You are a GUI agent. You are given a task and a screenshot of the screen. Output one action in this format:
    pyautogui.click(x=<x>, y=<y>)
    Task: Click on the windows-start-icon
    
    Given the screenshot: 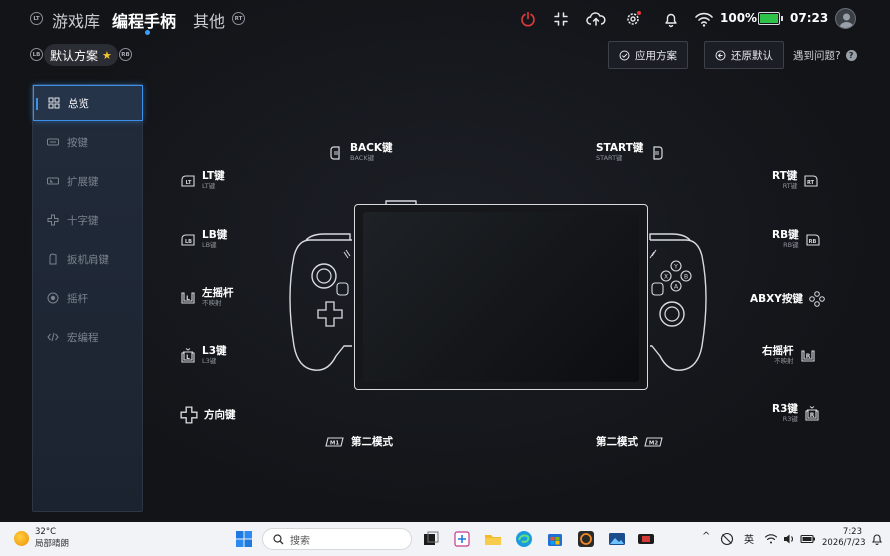 What is the action you would take?
    pyautogui.click(x=244, y=539)
    